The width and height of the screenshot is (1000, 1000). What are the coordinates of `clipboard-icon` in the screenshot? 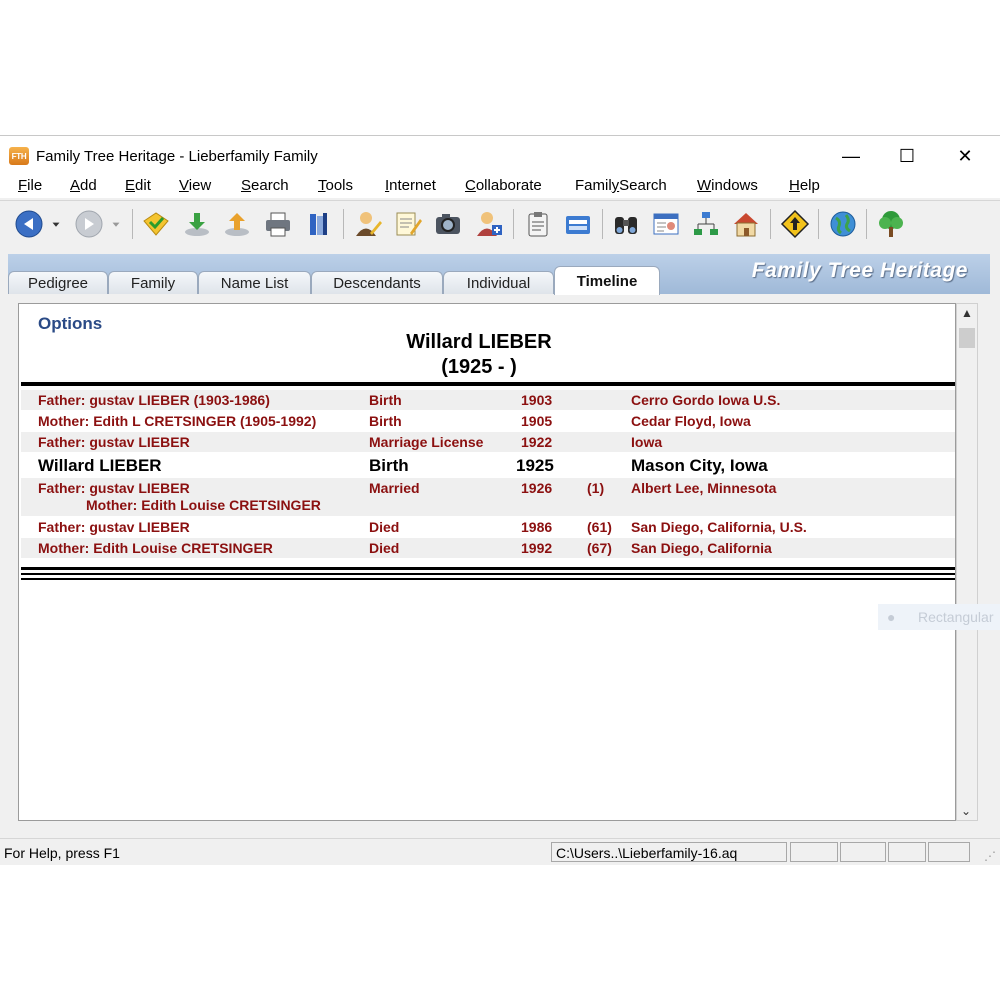 It's located at (538, 224).